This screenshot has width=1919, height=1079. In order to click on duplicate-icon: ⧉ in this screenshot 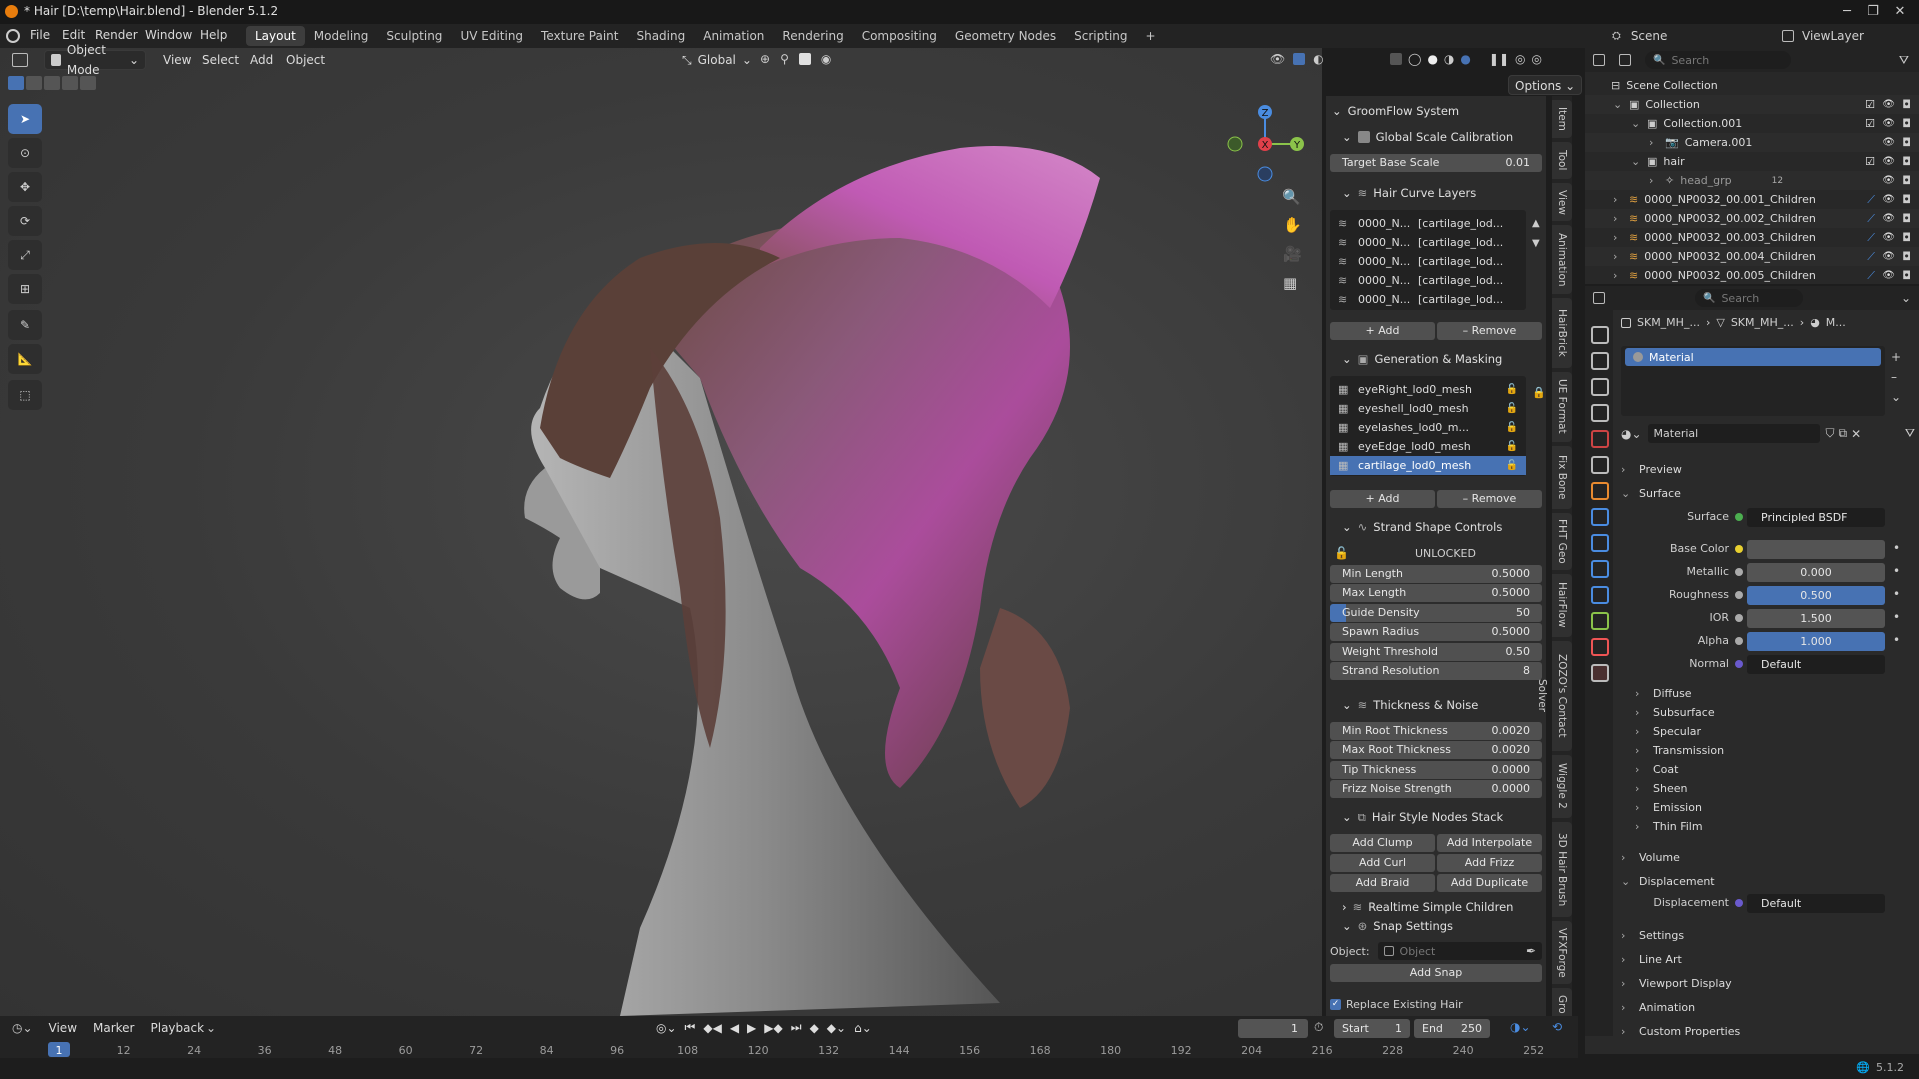, I will do `click(1843, 433)`.